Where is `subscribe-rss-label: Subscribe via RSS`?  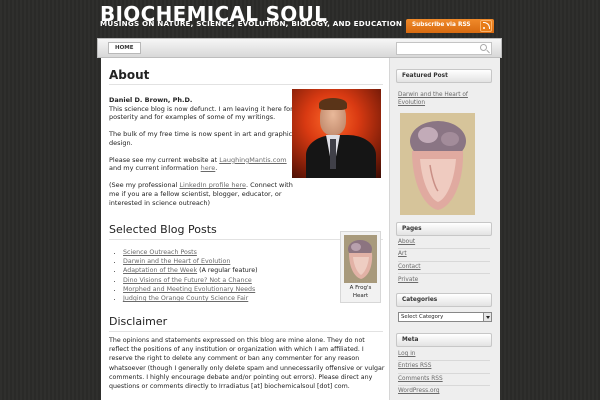 subscribe-rss-label: Subscribe via RSS is located at coordinates (441, 25).